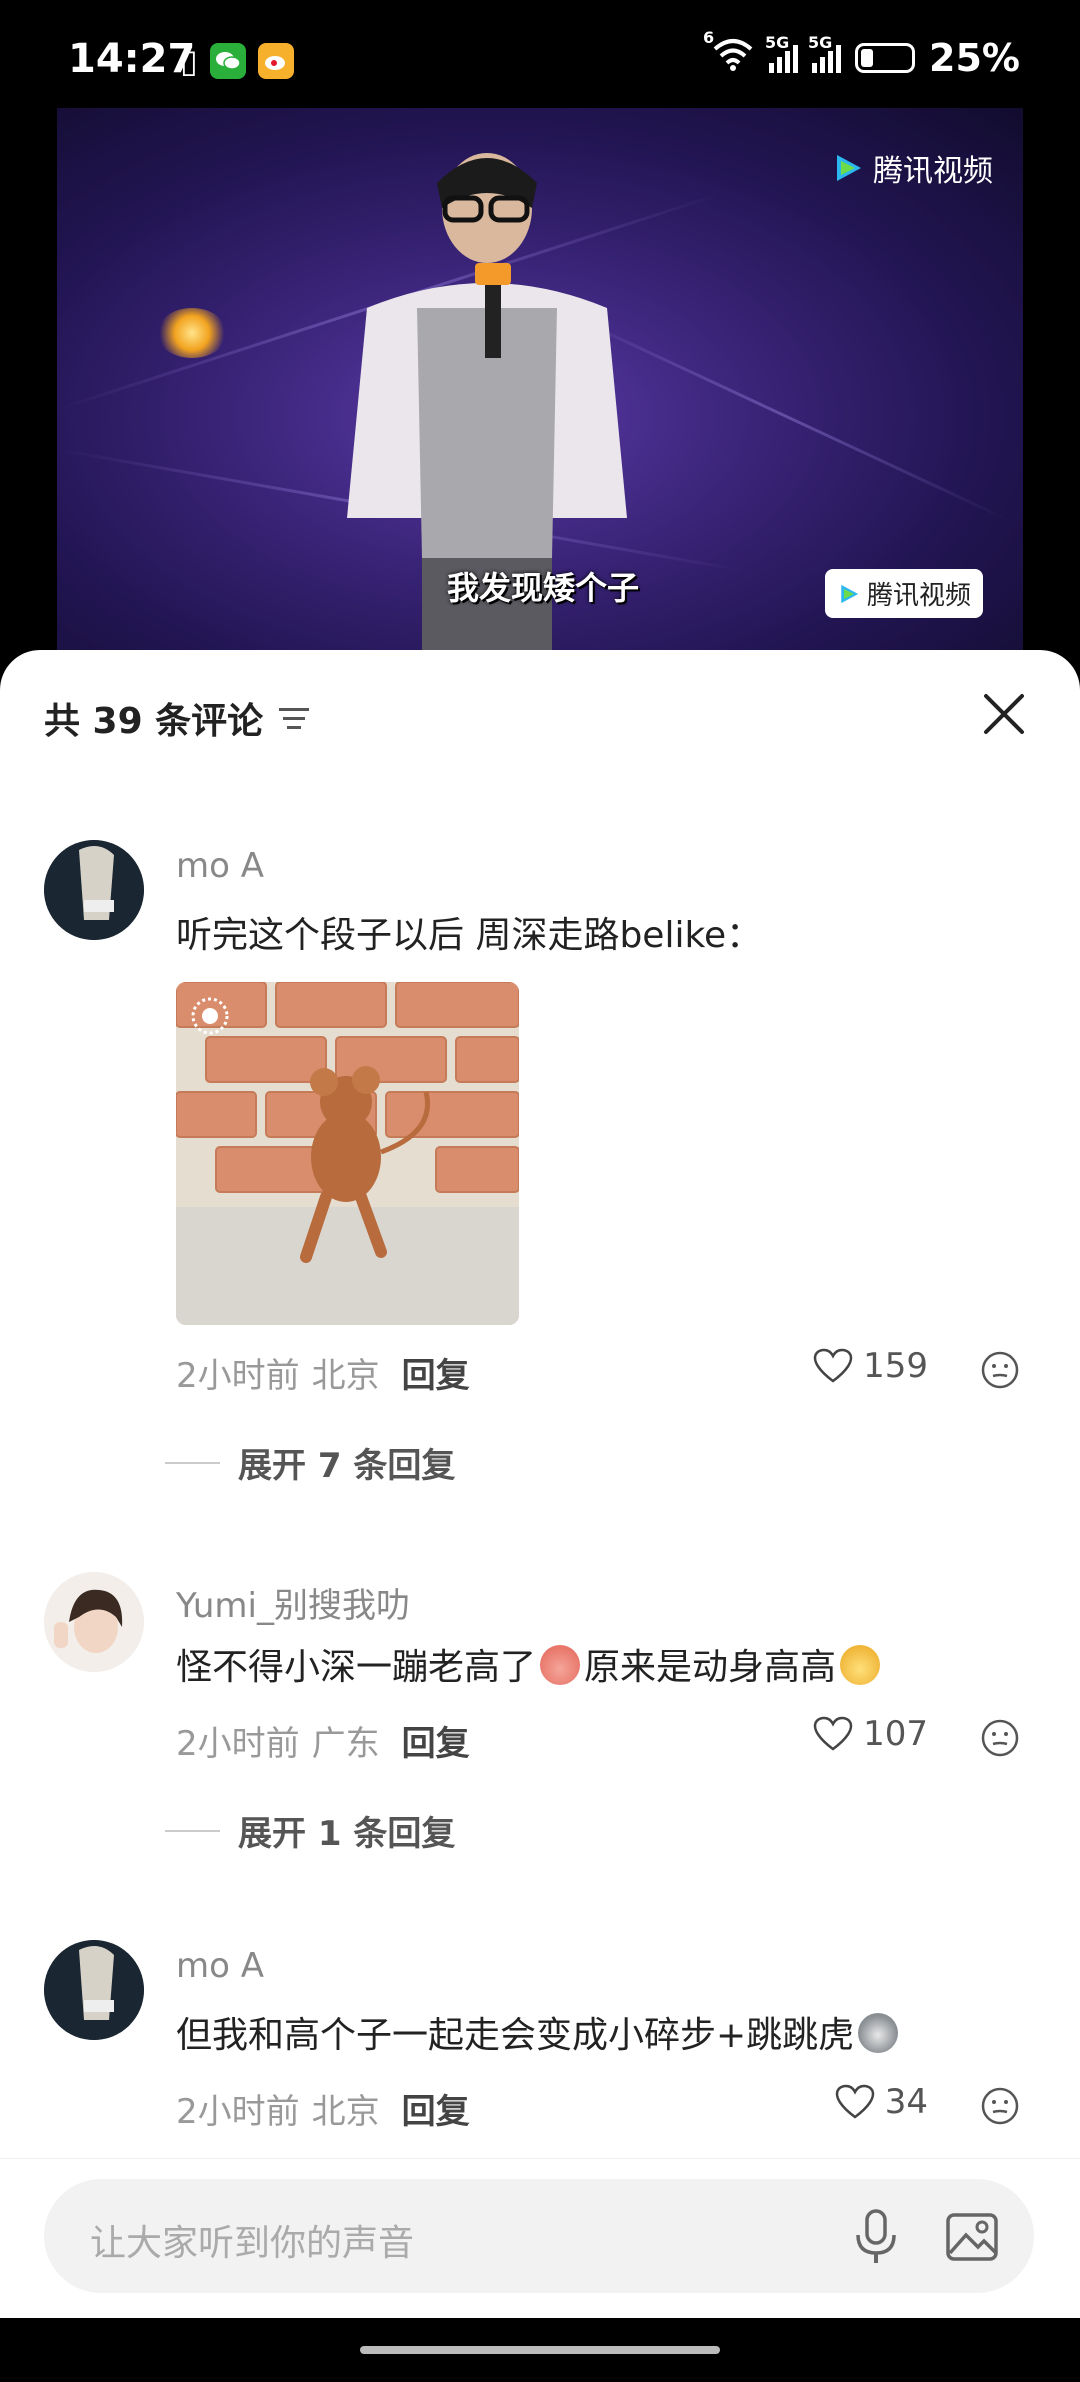 The width and height of the screenshot is (1080, 2382). I want to click on comment-location: 广东, so click(345, 1744).